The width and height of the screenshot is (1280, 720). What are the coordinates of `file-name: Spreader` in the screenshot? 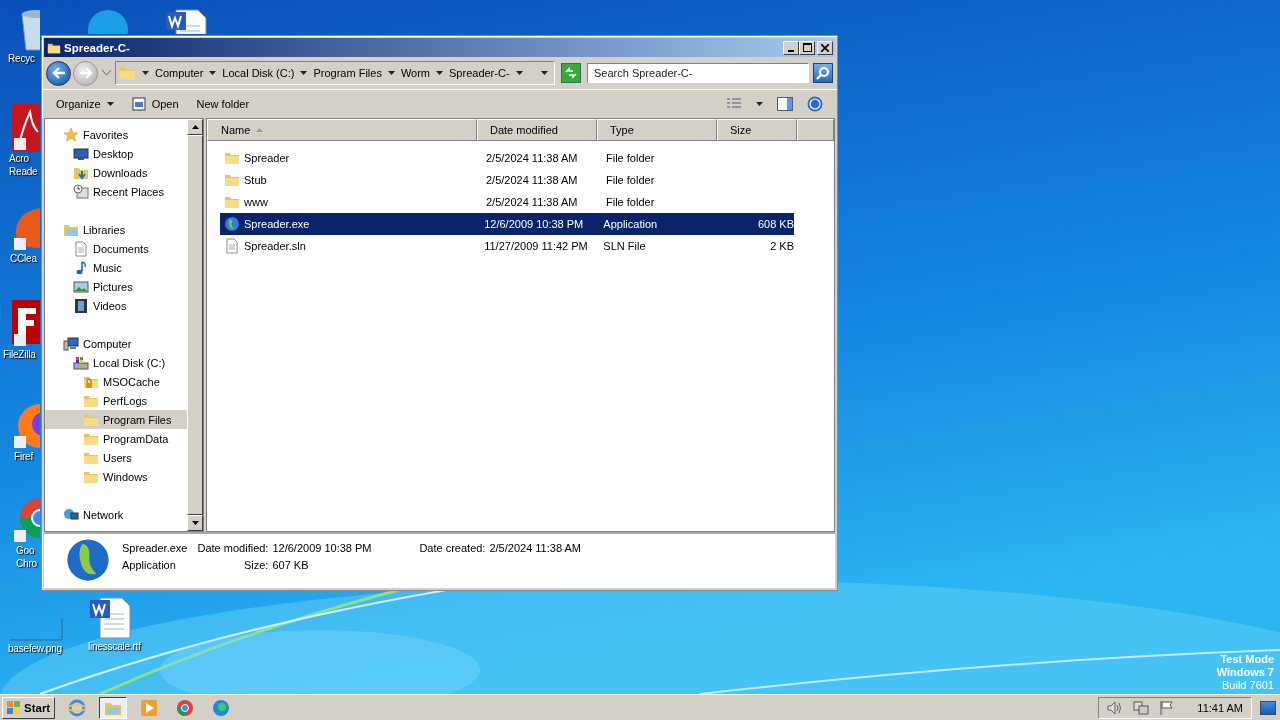 It's located at (351, 158).